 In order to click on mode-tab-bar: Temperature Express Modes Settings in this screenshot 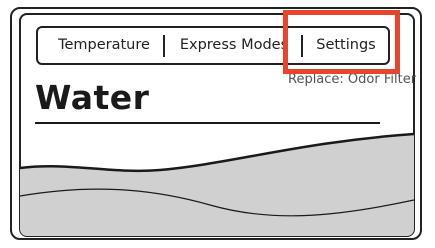, I will do `click(213, 45)`.